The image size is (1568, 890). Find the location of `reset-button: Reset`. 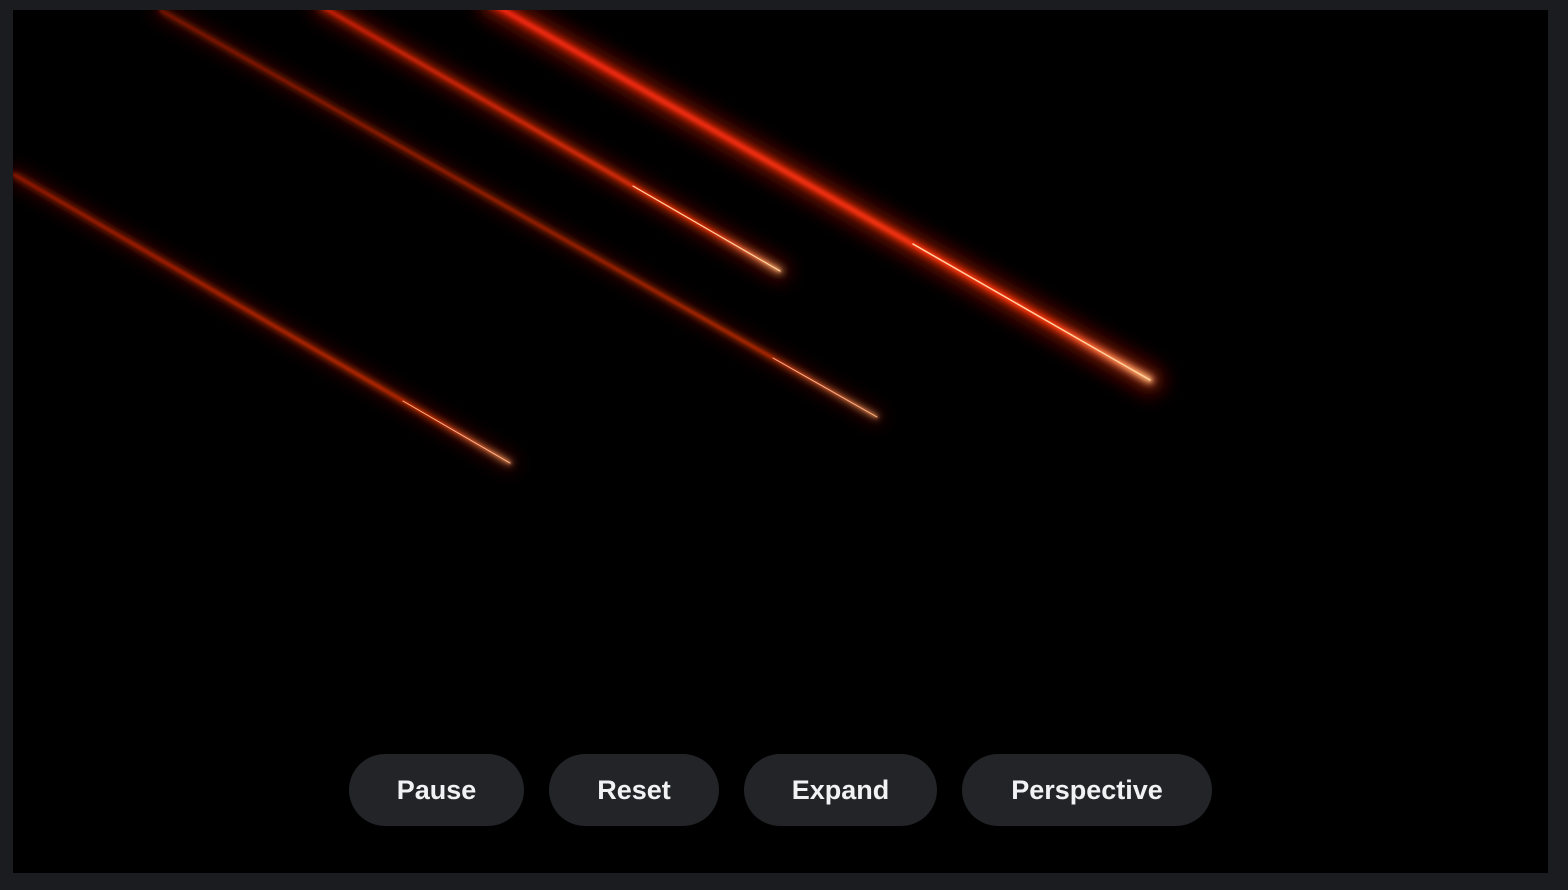

reset-button: Reset is located at coordinates (634, 790).